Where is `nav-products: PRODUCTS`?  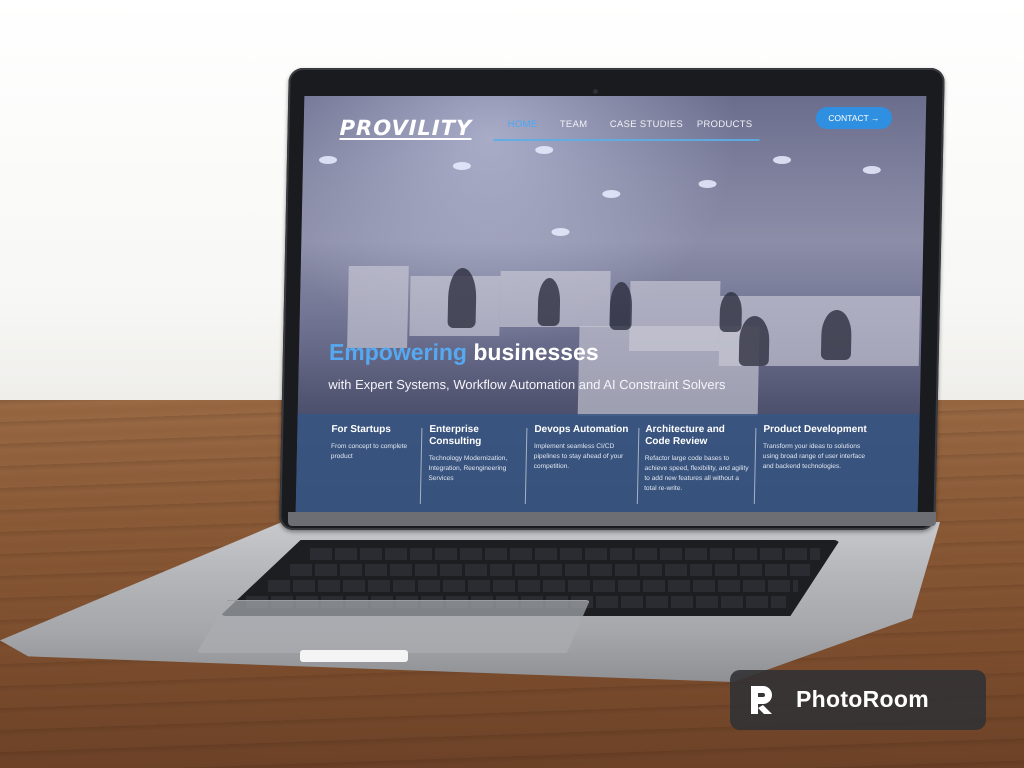 nav-products: PRODUCTS is located at coordinates (725, 124).